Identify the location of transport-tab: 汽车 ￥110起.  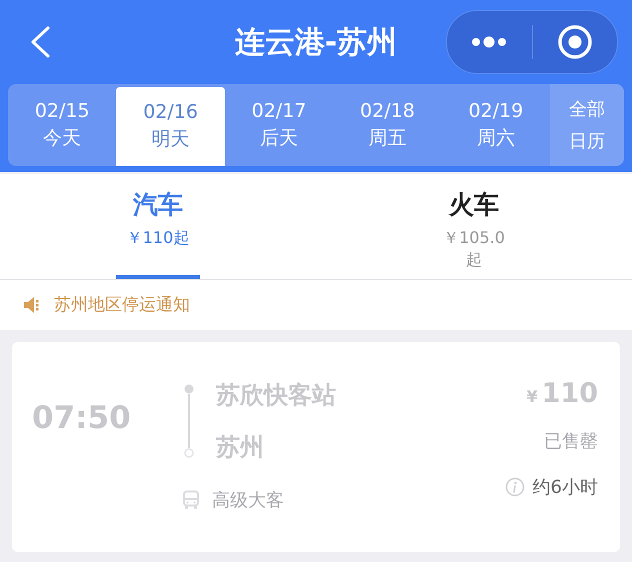
(158, 226).